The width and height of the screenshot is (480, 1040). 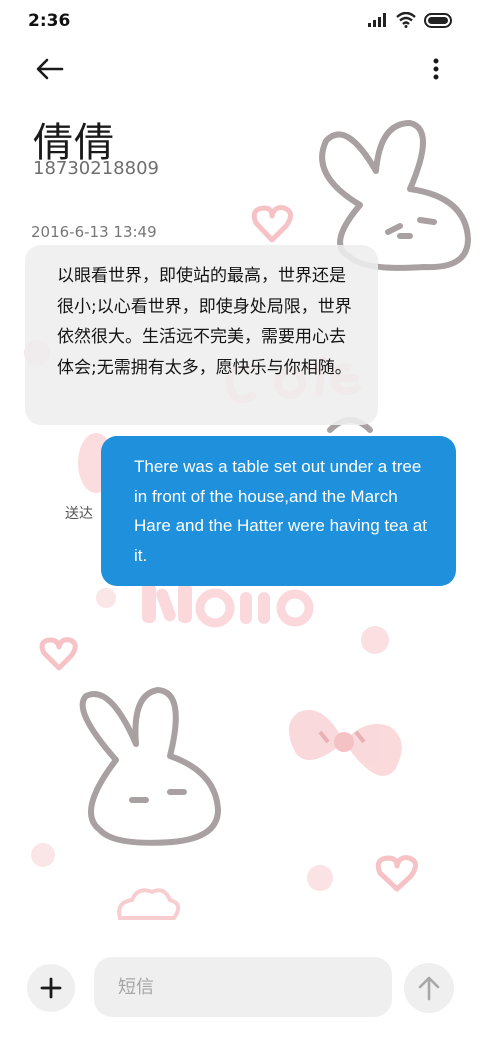 What do you see at coordinates (438, 20) in the screenshot?
I see `battery-icon` at bounding box center [438, 20].